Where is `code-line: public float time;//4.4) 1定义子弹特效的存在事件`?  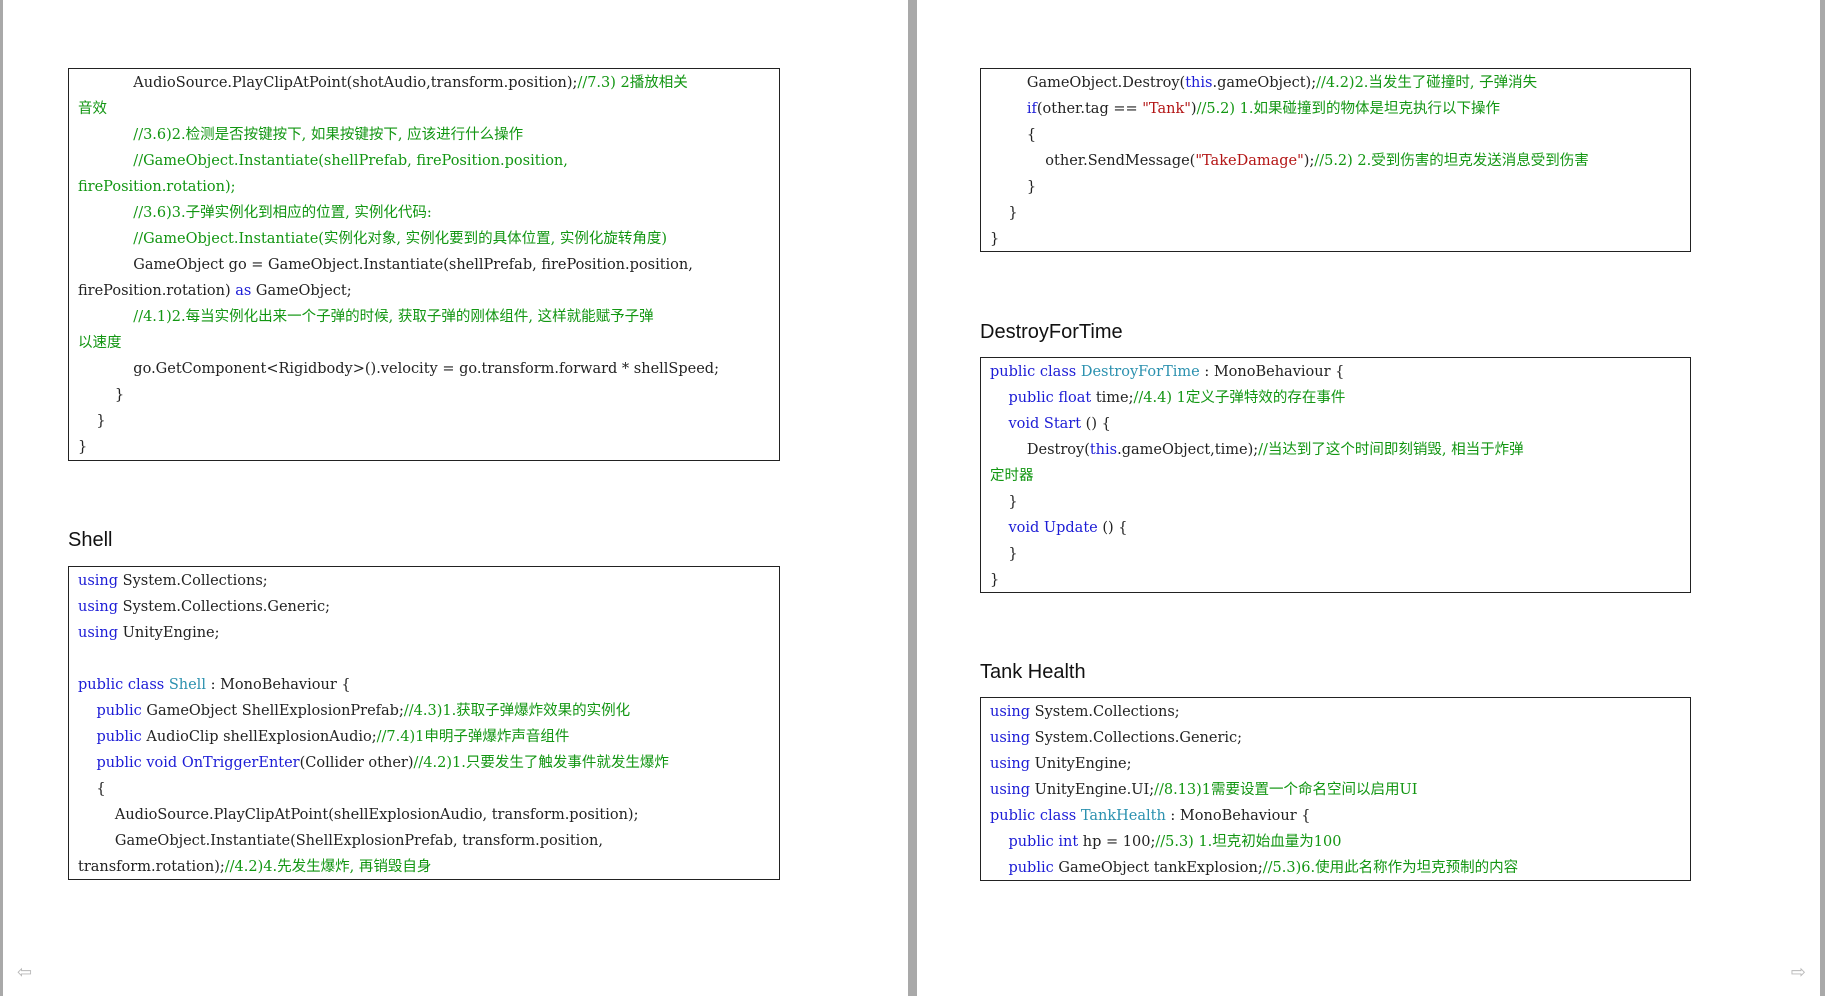
code-line: public float time;//4.4) 1定义子弹特效的存在事件 is located at coordinates (1337, 398).